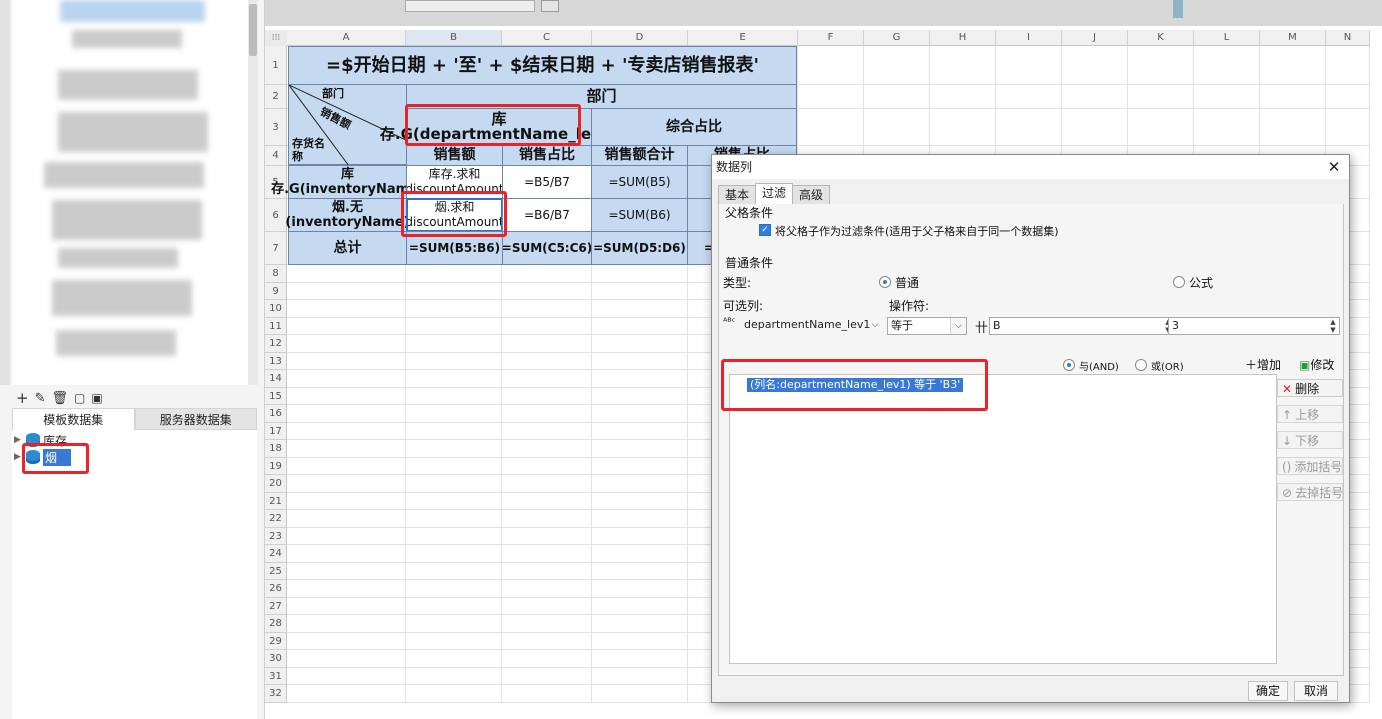 The width and height of the screenshot is (1382, 719). I want to click on cancel-button: 取消, so click(1316, 691).